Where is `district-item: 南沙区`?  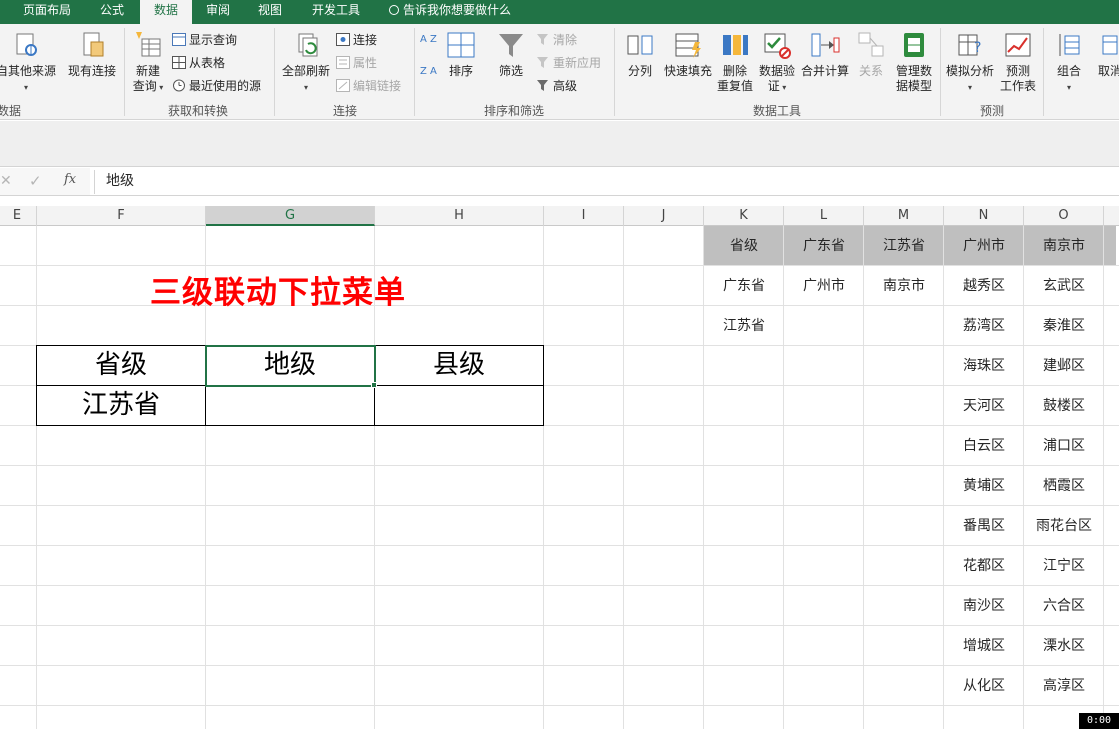
district-item: 南沙区 is located at coordinates (984, 606).